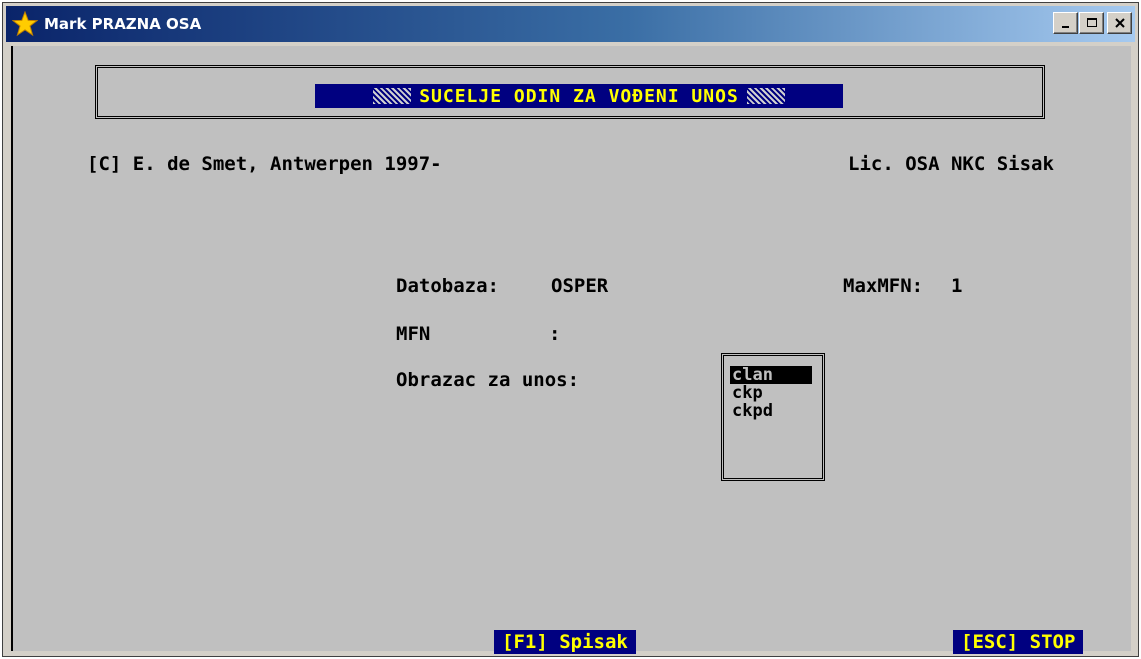  I want to click on minimize-button, so click(1065, 23).